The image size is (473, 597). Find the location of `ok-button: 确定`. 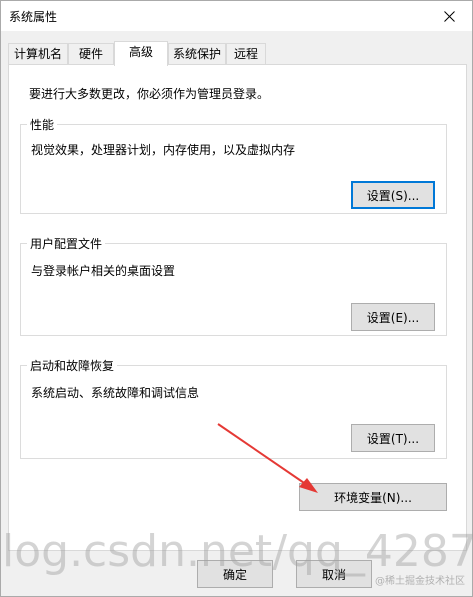

ok-button: 确定 is located at coordinates (235, 574).